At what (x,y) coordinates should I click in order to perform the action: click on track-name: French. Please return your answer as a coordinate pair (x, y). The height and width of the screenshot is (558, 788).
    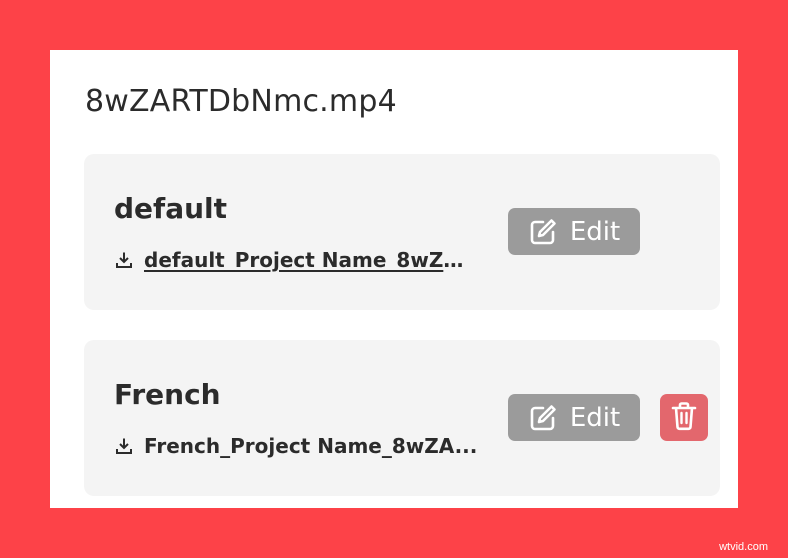
    Looking at the image, I should click on (167, 394).